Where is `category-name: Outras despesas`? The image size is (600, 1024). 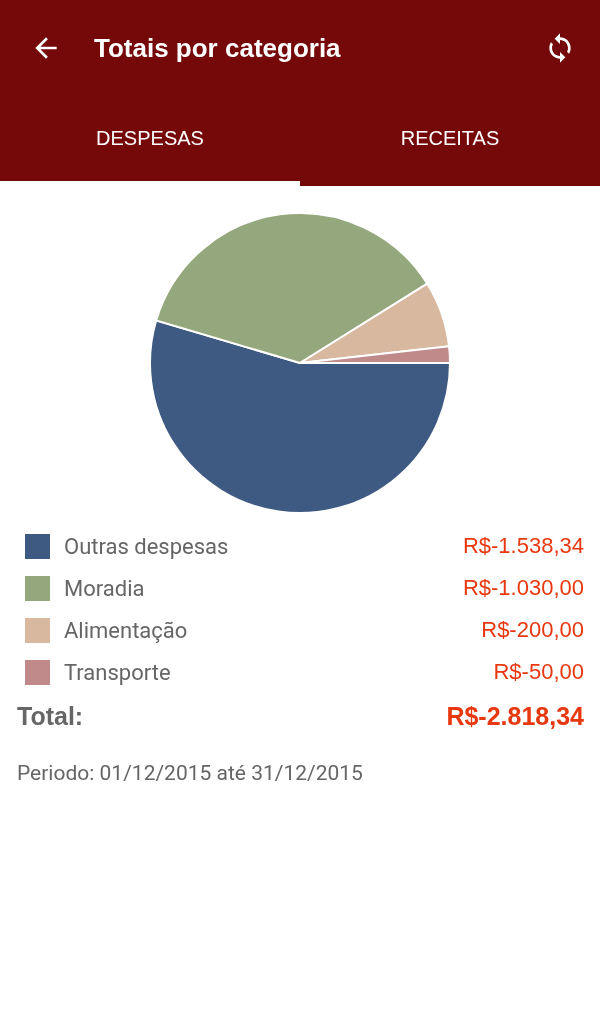 category-name: Outras despesas is located at coordinates (147, 546).